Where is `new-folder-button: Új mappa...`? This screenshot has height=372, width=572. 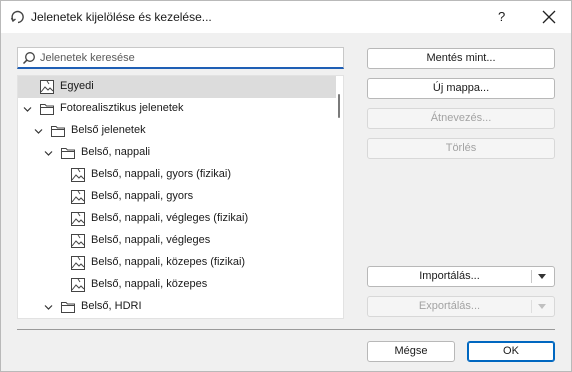 new-folder-button: Új mappa... is located at coordinates (461, 88).